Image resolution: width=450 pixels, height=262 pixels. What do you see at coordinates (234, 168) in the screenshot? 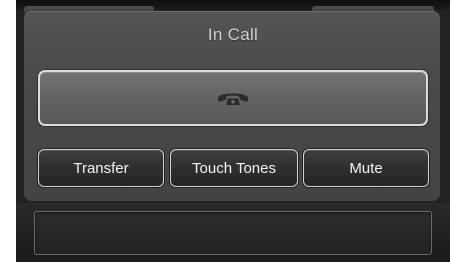
I see `touch-tones-button: Touch Tones` at bounding box center [234, 168].